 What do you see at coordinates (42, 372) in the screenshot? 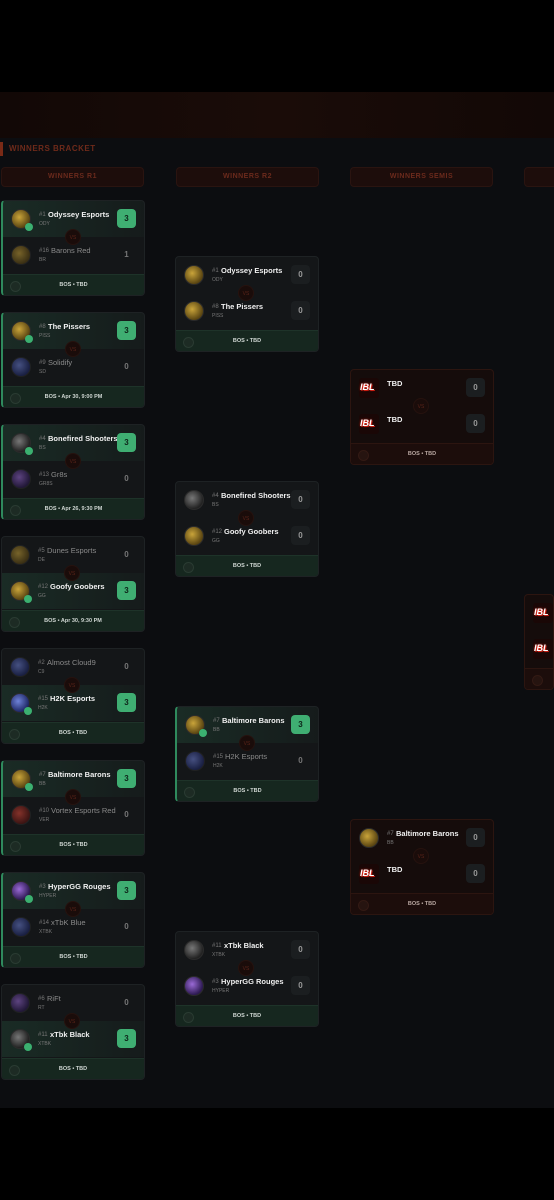
I see `team-tag: SD` at bounding box center [42, 372].